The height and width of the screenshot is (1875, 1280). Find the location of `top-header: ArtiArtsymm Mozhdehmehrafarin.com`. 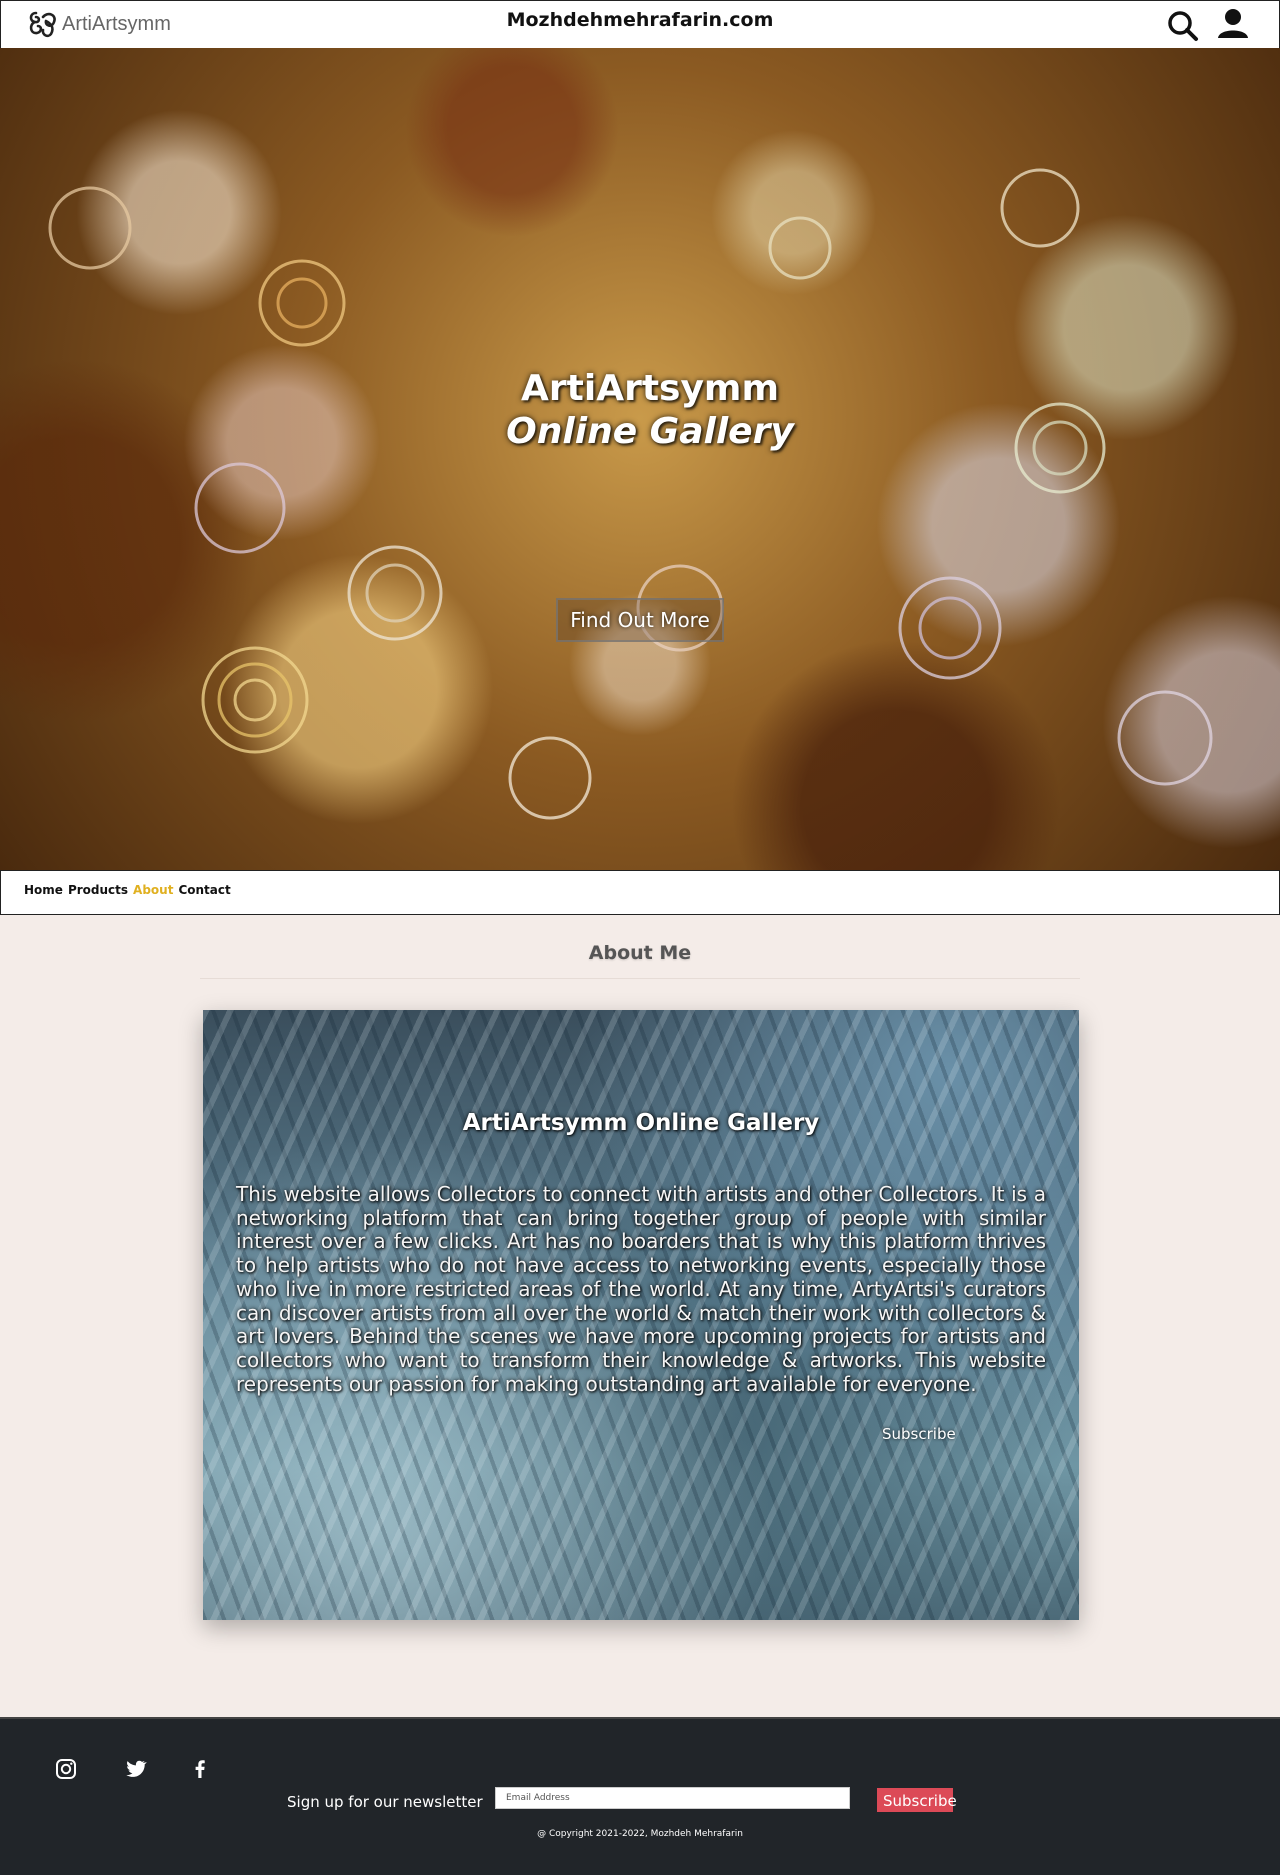

top-header: ArtiArtsymm Mozhdehmehrafarin.com is located at coordinates (640, 24).